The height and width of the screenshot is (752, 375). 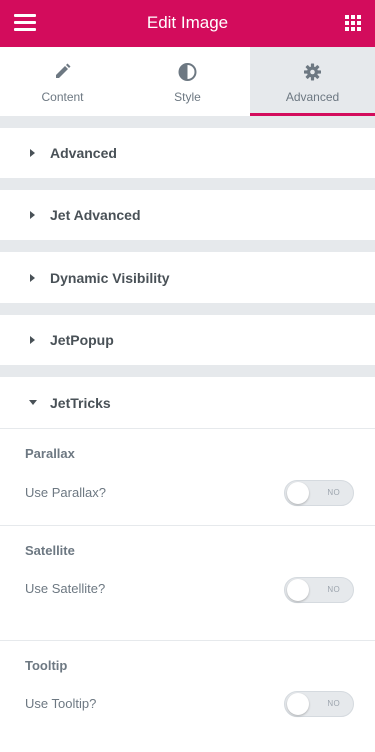 What do you see at coordinates (187, 277) in the screenshot?
I see `section-dynamic-visibility: Dynamic Visibility` at bounding box center [187, 277].